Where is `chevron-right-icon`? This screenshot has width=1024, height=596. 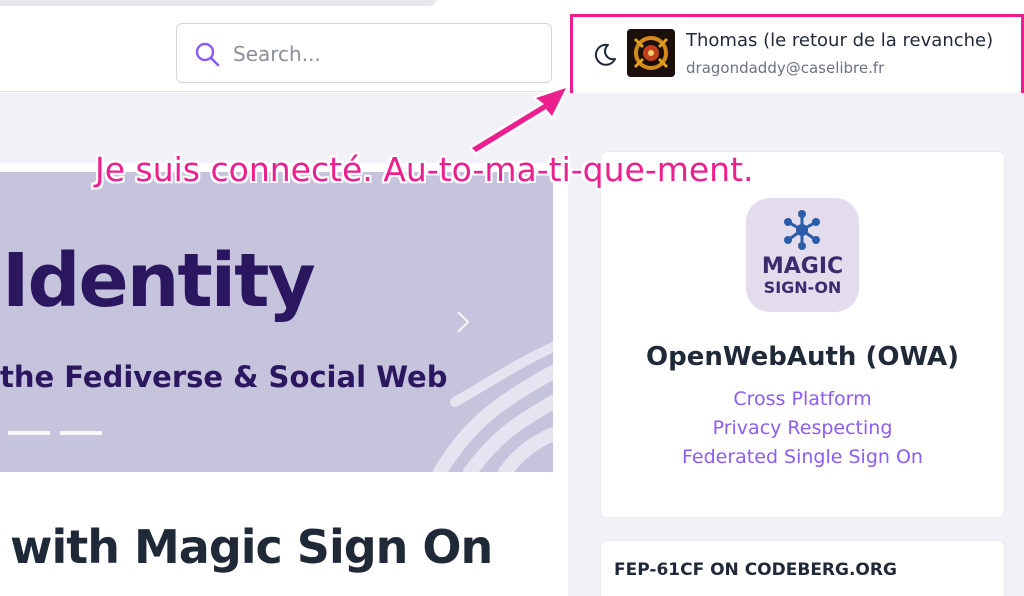
chevron-right-icon is located at coordinates (463, 322).